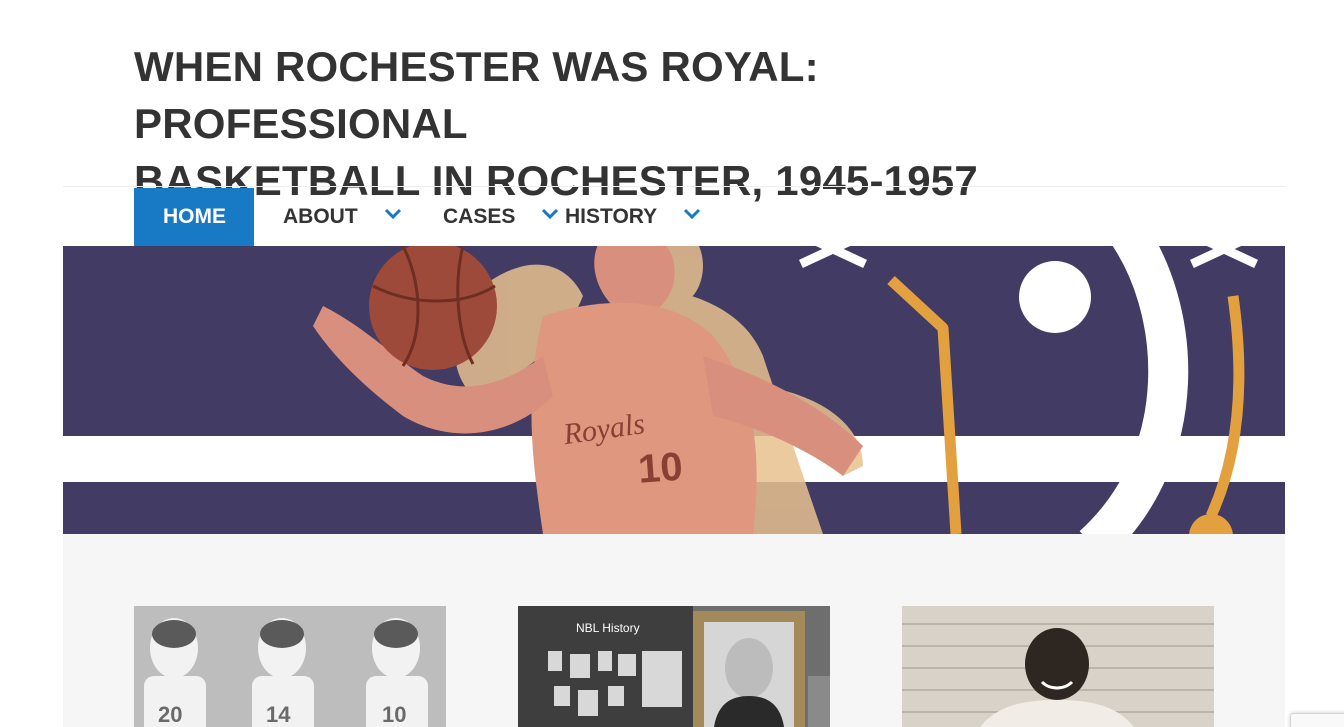  Describe the element at coordinates (170, 714) in the screenshot. I see `svg-text: 20` at that location.